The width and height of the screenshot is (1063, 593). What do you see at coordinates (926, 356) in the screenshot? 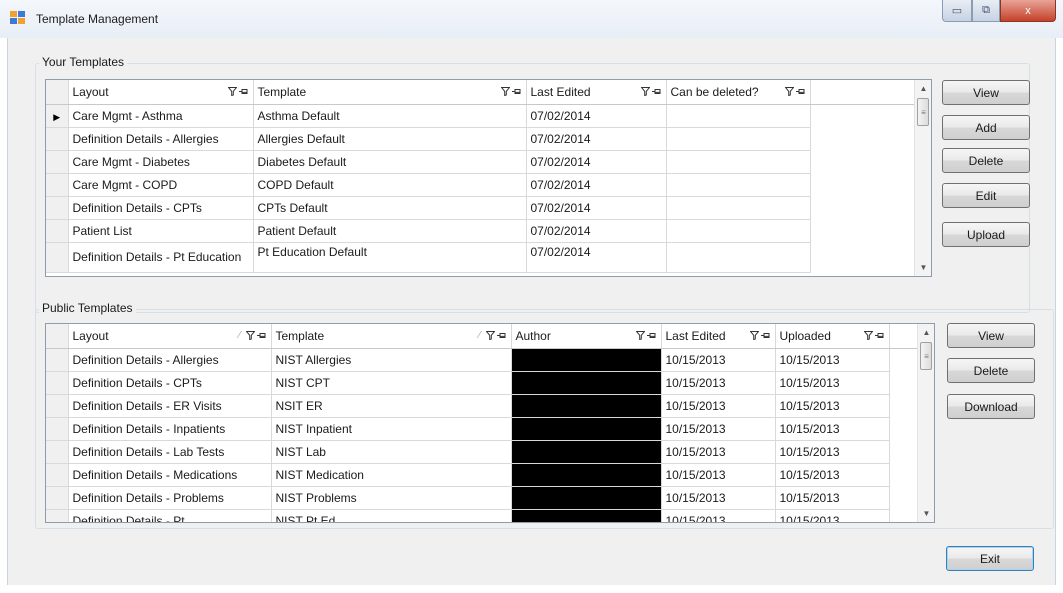
I see `scroll-thumb: ≡` at bounding box center [926, 356].